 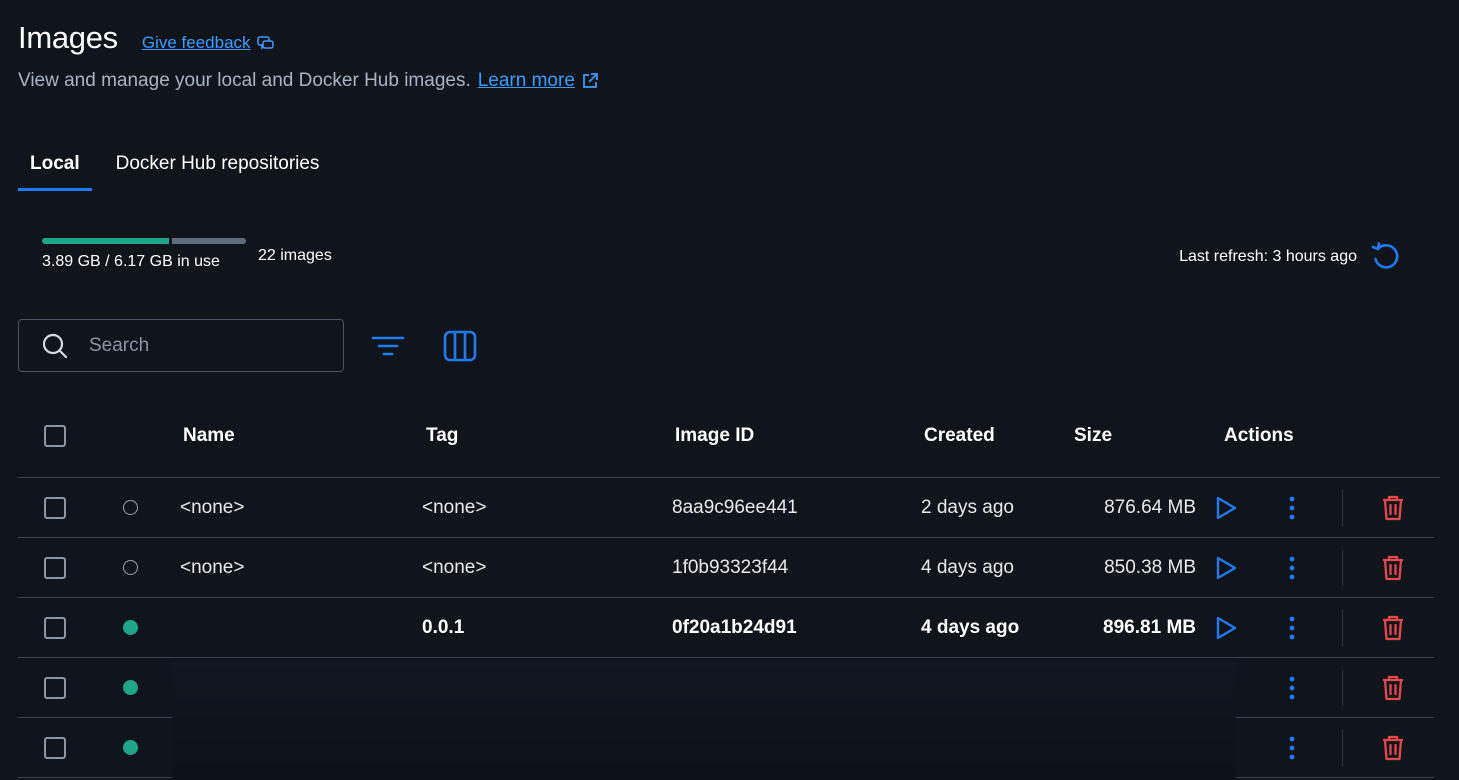 I want to click on cell-created: 2 days ago, so click(x=967, y=507).